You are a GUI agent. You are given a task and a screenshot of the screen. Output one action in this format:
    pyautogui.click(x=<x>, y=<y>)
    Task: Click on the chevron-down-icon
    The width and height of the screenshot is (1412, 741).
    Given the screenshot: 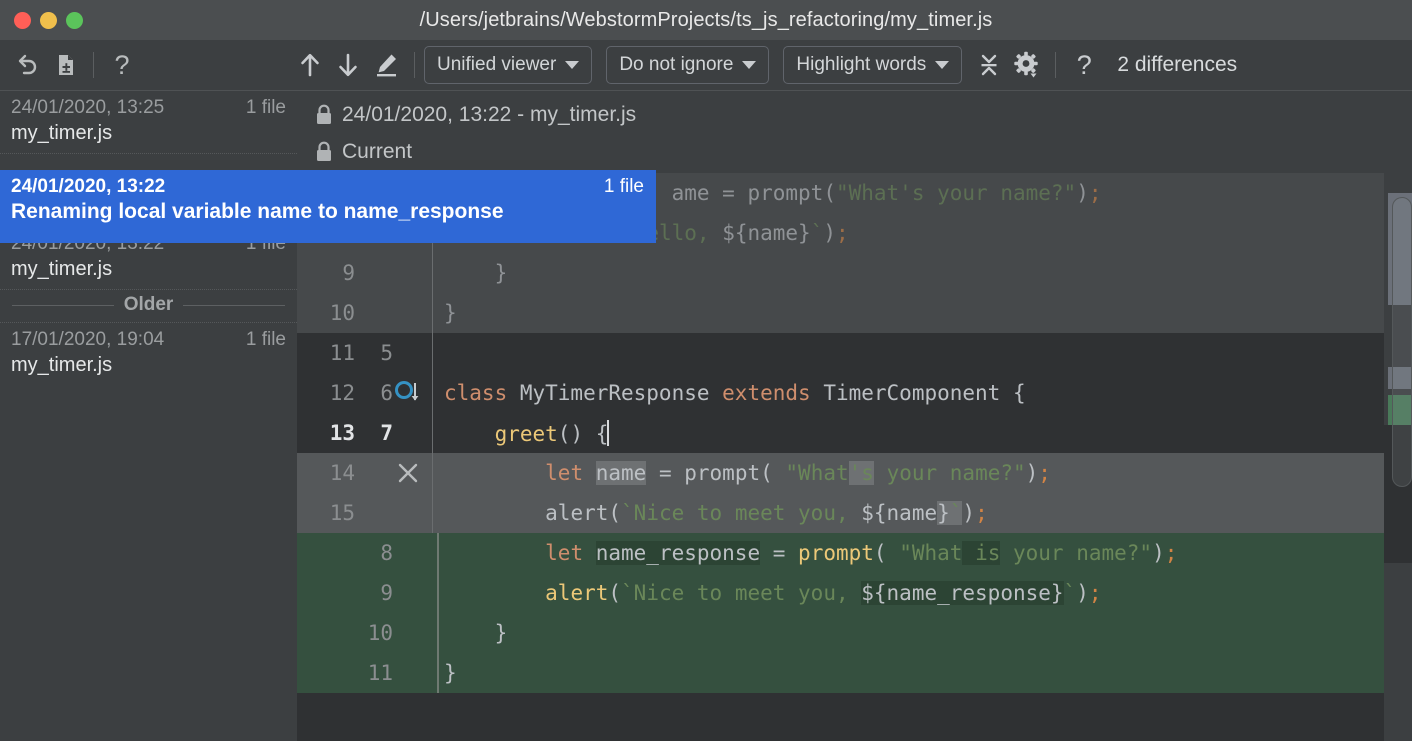 What is the action you would take?
    pyautogui.click(x=942, y=65)
    